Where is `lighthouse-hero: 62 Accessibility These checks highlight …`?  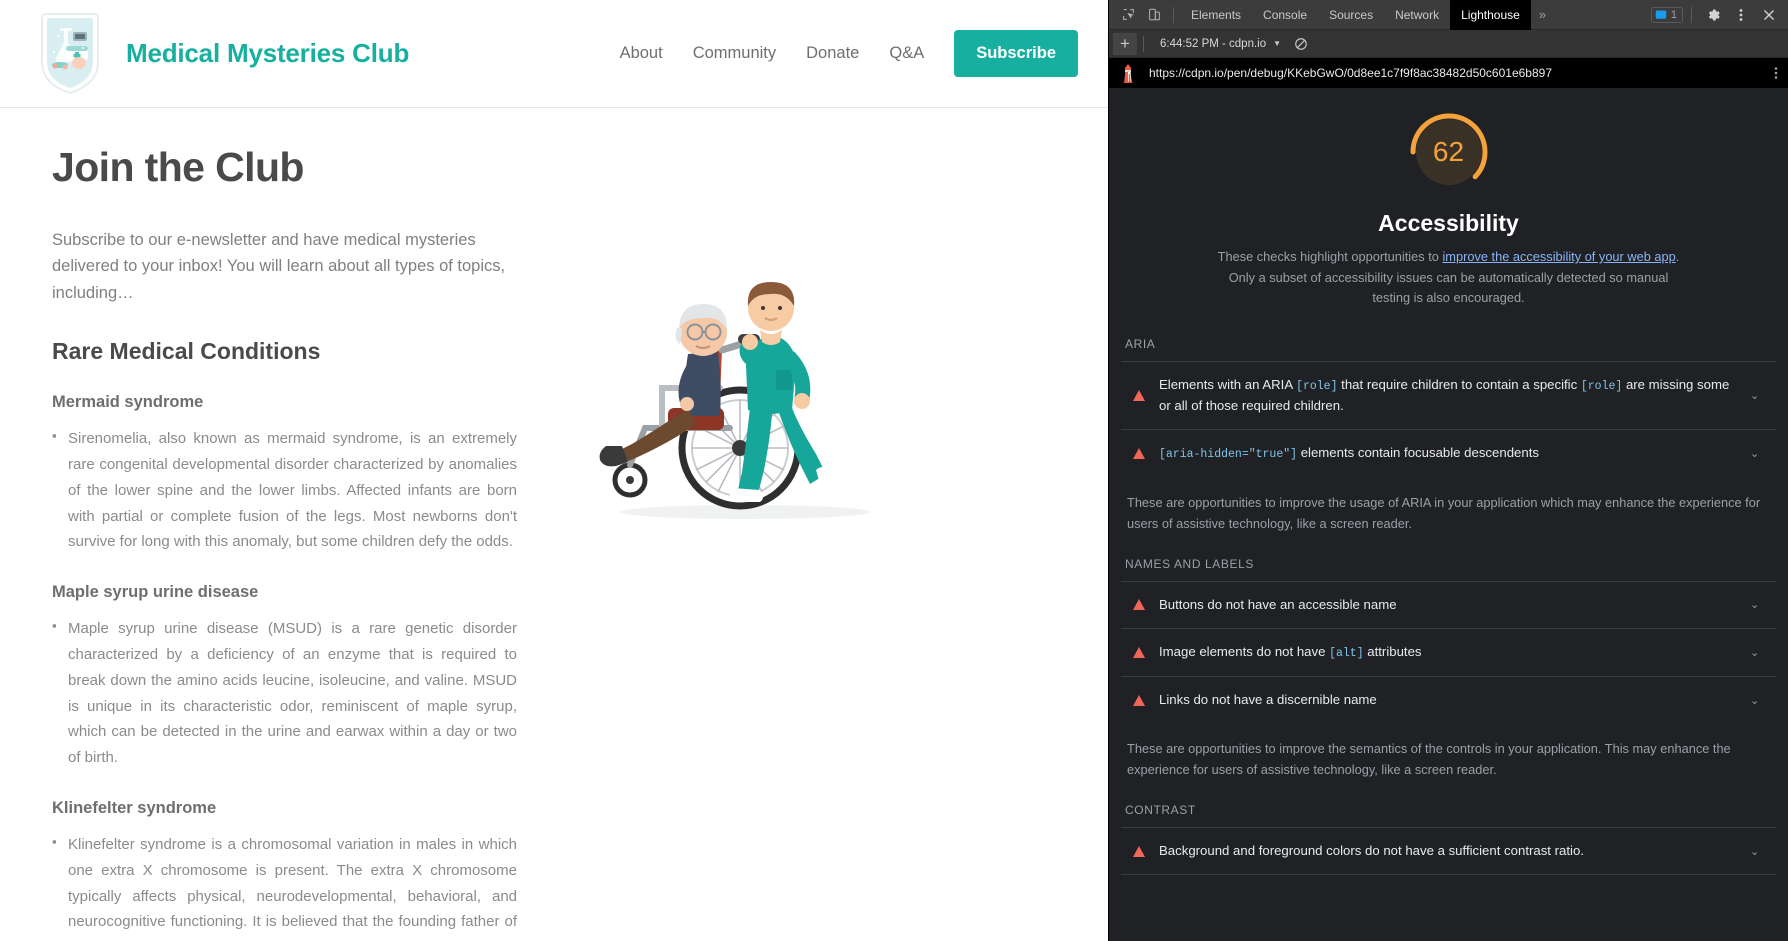
lighthouse-hero: 62 Accessibility These checks highlight … is located at coordinates (1448, 203).